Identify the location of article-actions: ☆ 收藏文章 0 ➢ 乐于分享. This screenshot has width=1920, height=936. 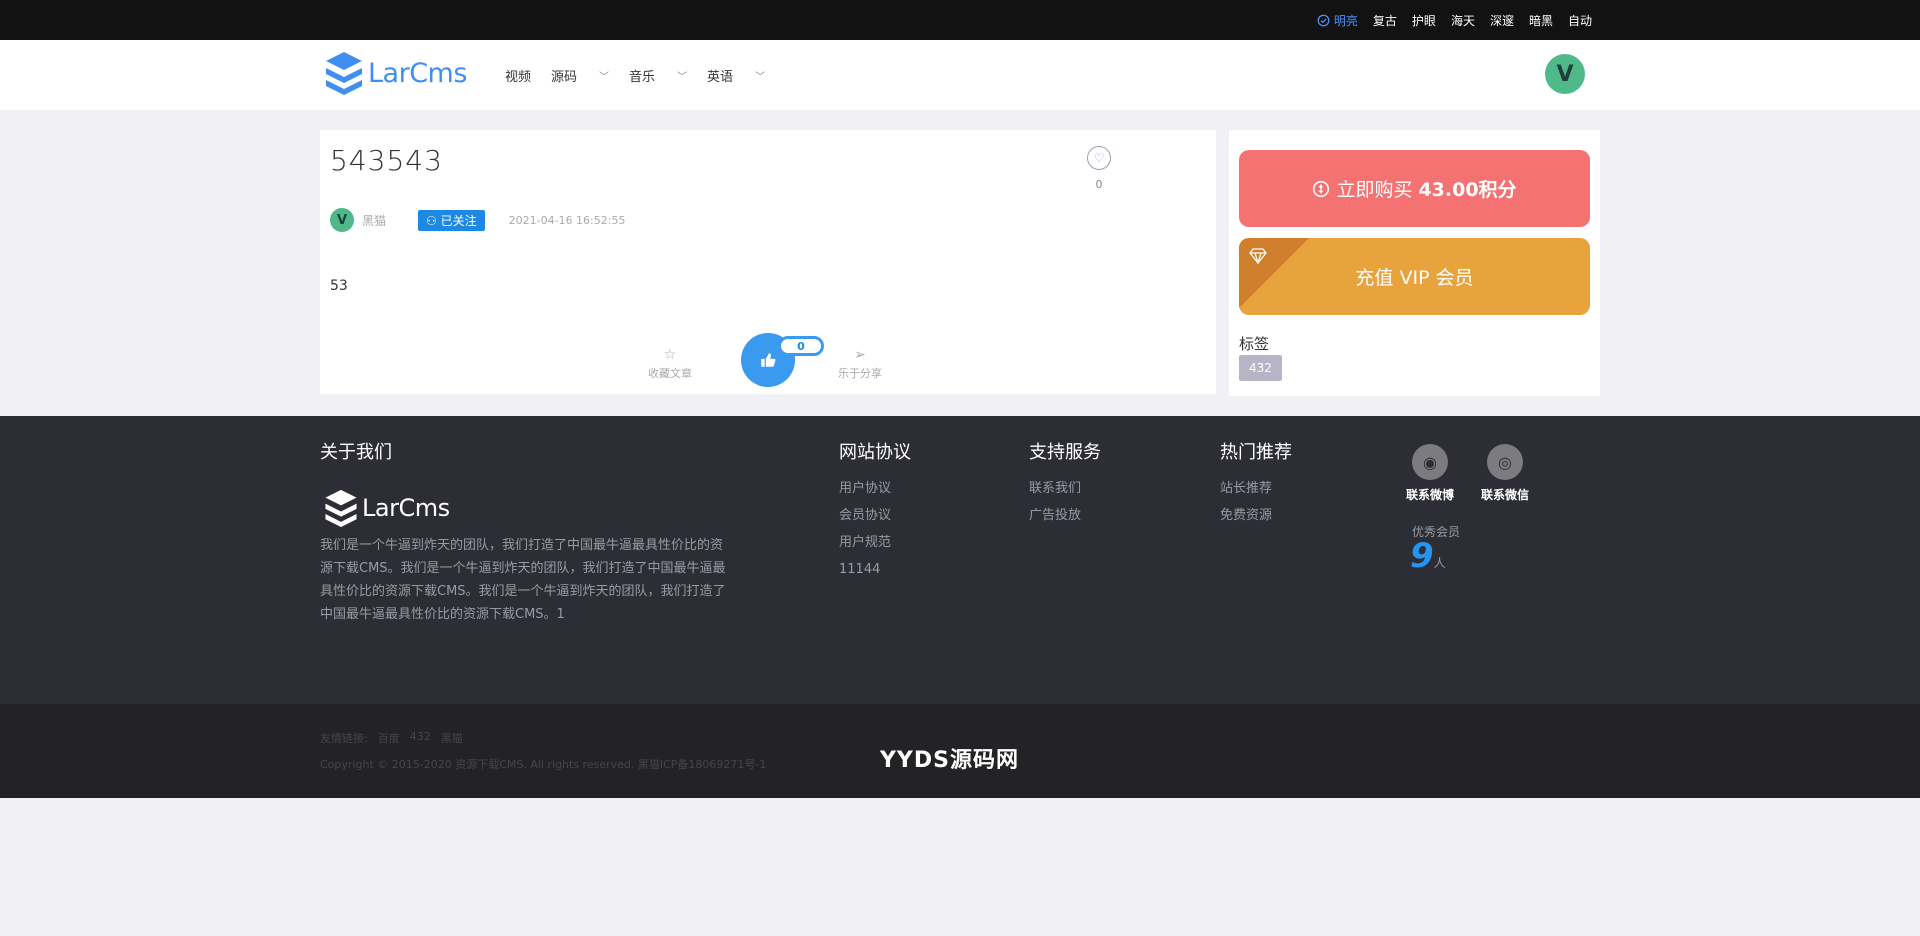
(768, 361).